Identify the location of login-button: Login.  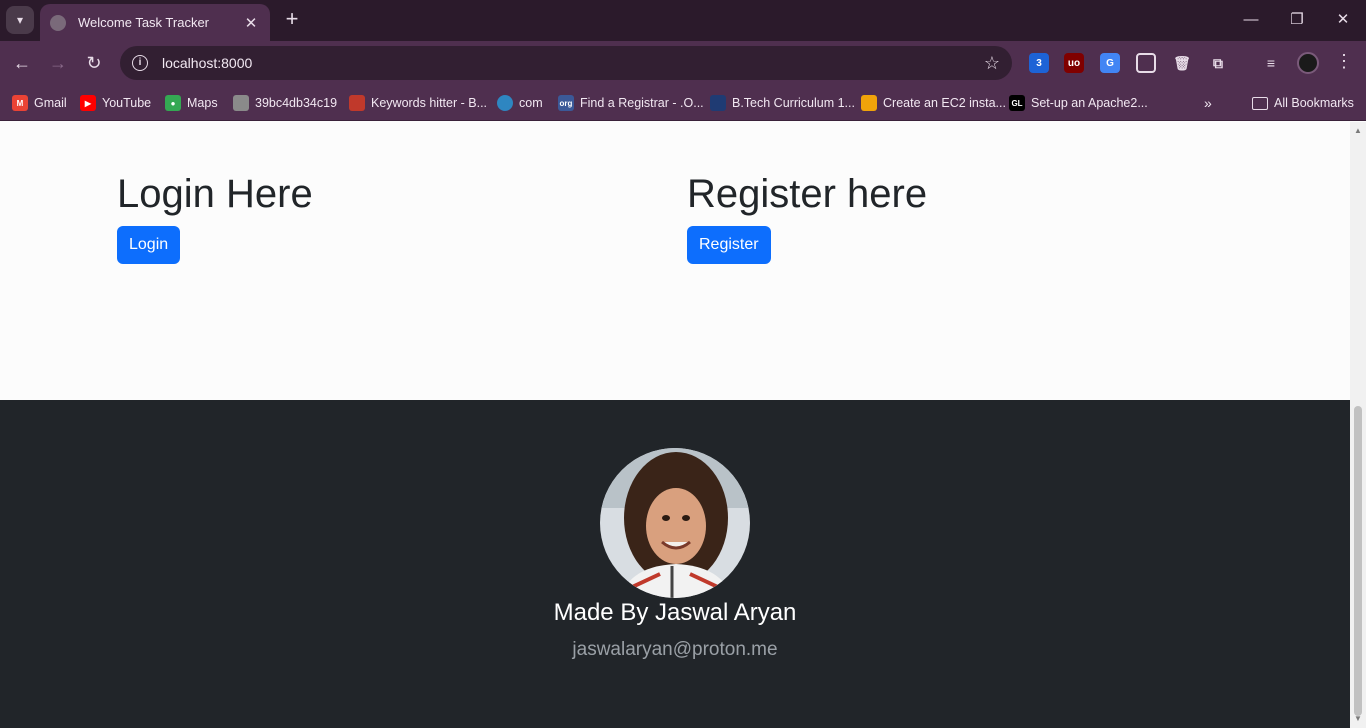
(149, 245).